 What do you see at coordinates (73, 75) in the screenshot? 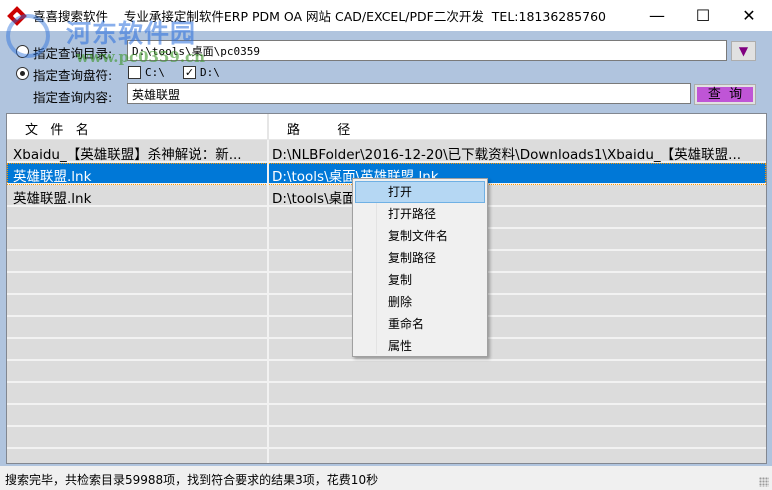
I see `drive-label: 指定查询盘符:` at bounding box center [73, 75].